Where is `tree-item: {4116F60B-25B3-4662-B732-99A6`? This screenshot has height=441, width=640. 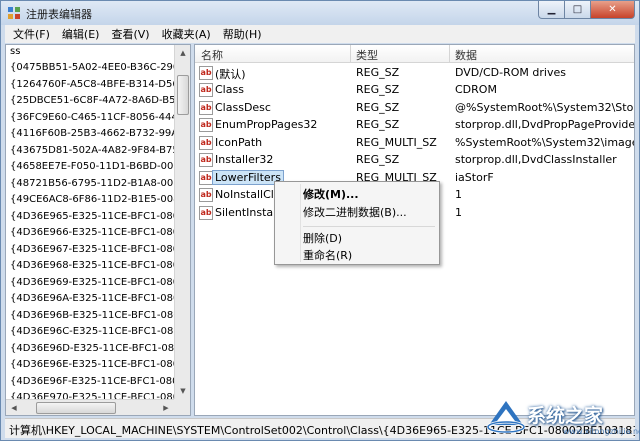 tree-item: {4116F60B-25B3-4662-B732-99A6 is located at coordinates (97, 136).